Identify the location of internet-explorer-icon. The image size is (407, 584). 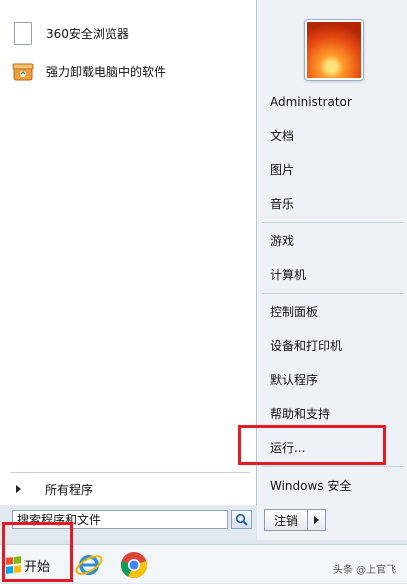
(89, 565).